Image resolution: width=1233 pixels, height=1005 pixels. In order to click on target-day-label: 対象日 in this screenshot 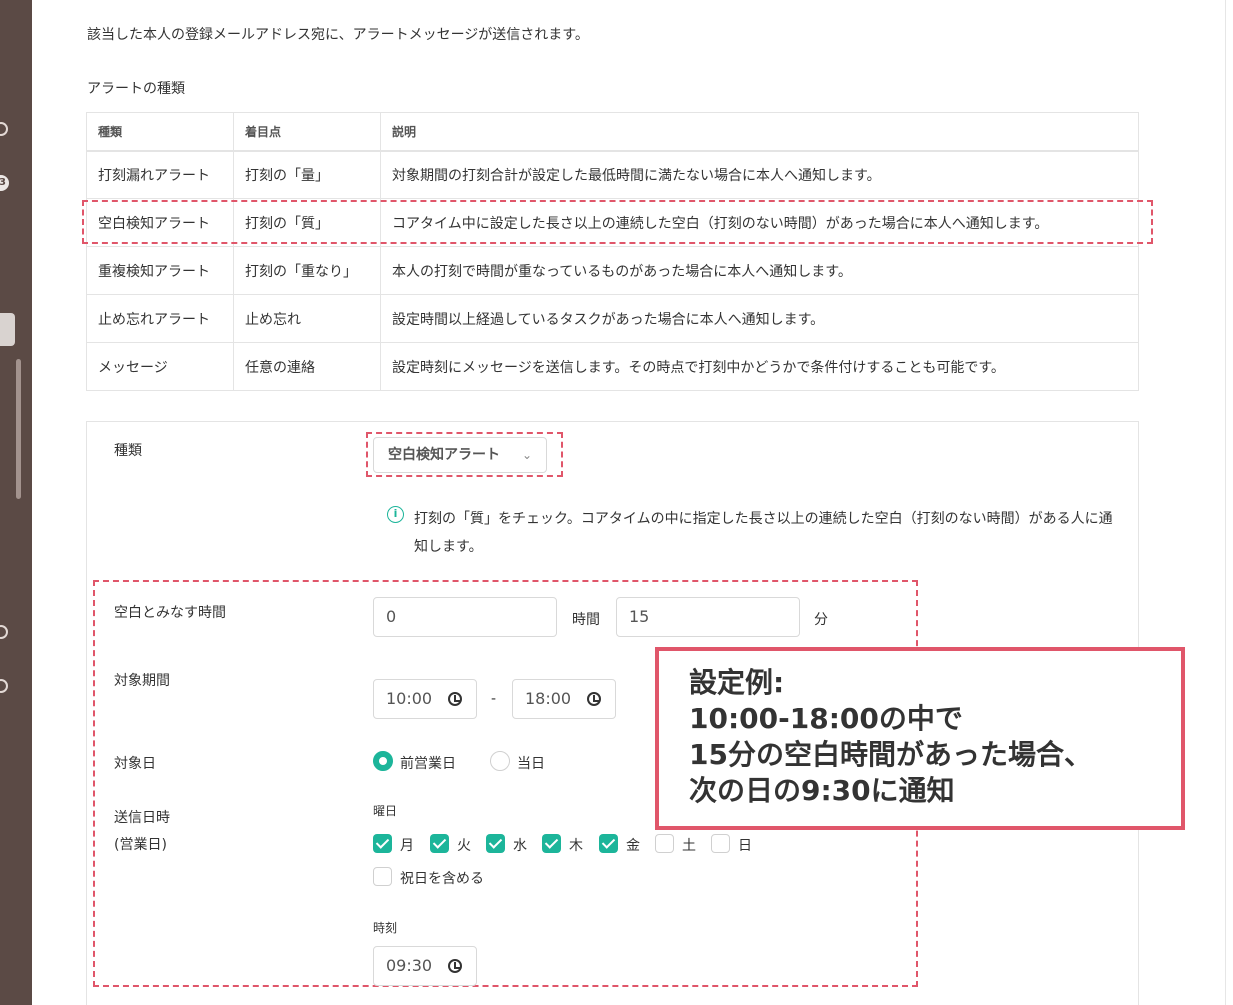, I will do `click(135, 764)`.